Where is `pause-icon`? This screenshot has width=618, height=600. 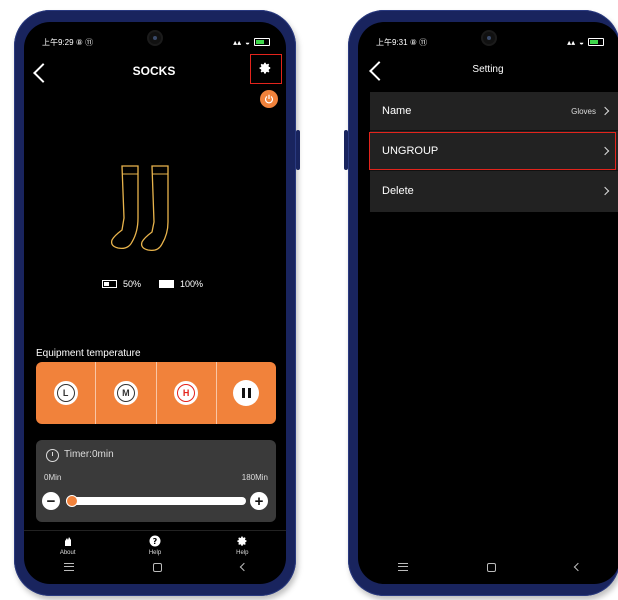
pause-icon is located at coordinates (243, 393).